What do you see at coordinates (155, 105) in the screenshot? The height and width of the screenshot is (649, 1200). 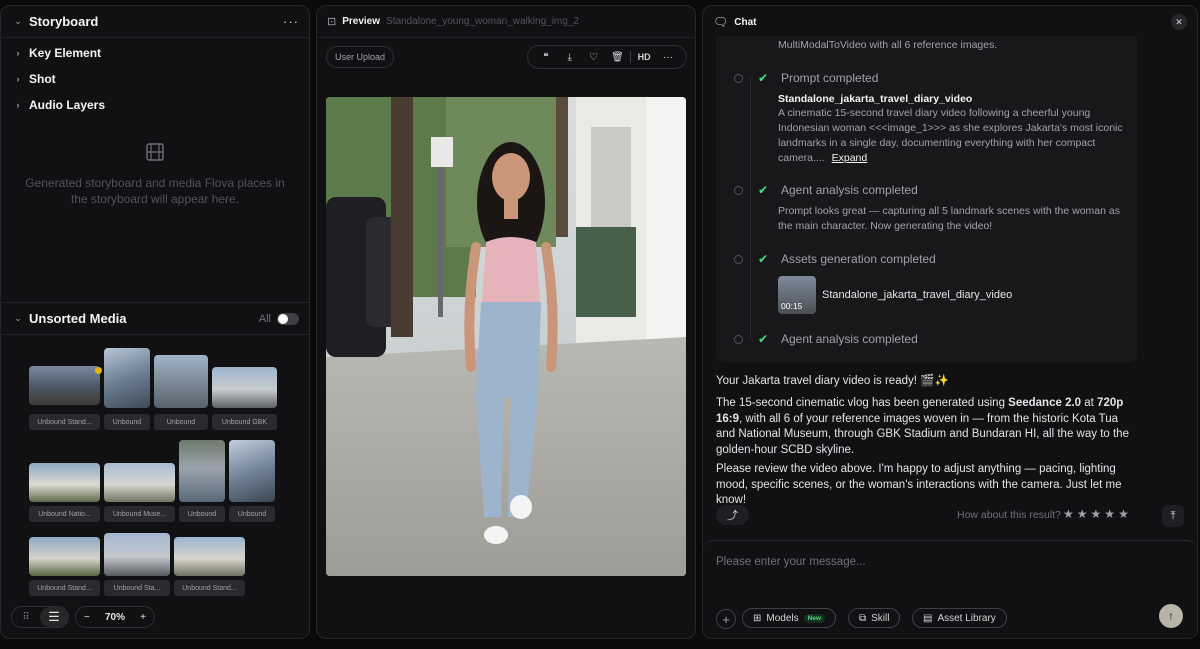 I see `tree-item-audio-layers: › Audio Layers` at bounding box center [155, 105].